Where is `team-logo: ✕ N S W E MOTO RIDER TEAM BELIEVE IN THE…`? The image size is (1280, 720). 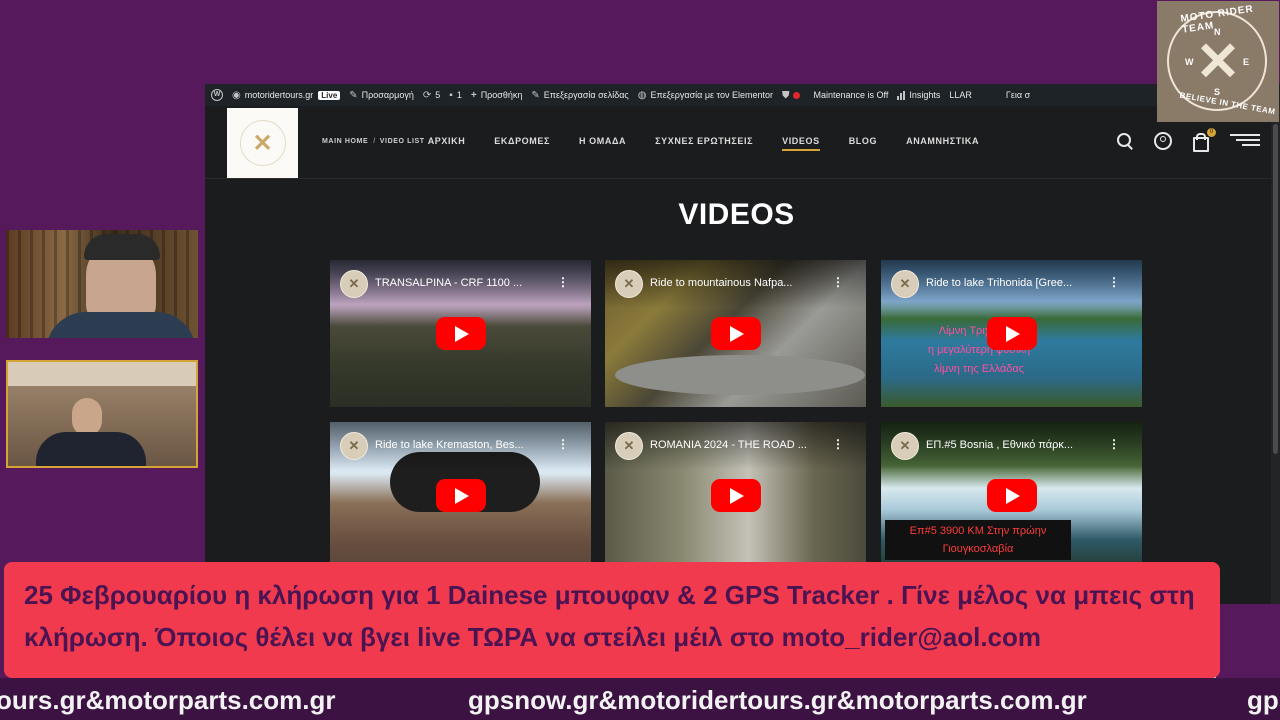
team-logo: ✕ N S W E MOTO RIDER TEAM BELIEVE IN THE… is located at coordinates (1218, 61).